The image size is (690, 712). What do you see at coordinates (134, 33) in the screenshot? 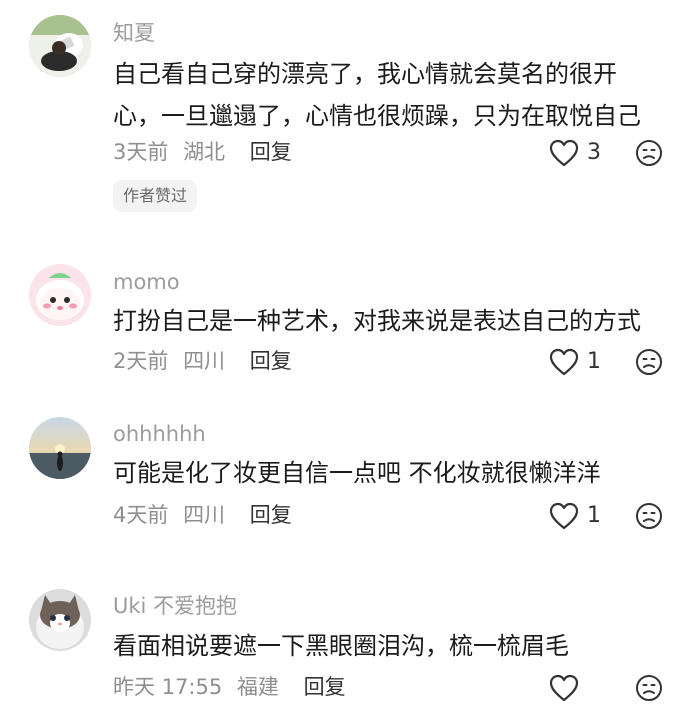
I see `username: 知夏` at bounding box center [134, 33].